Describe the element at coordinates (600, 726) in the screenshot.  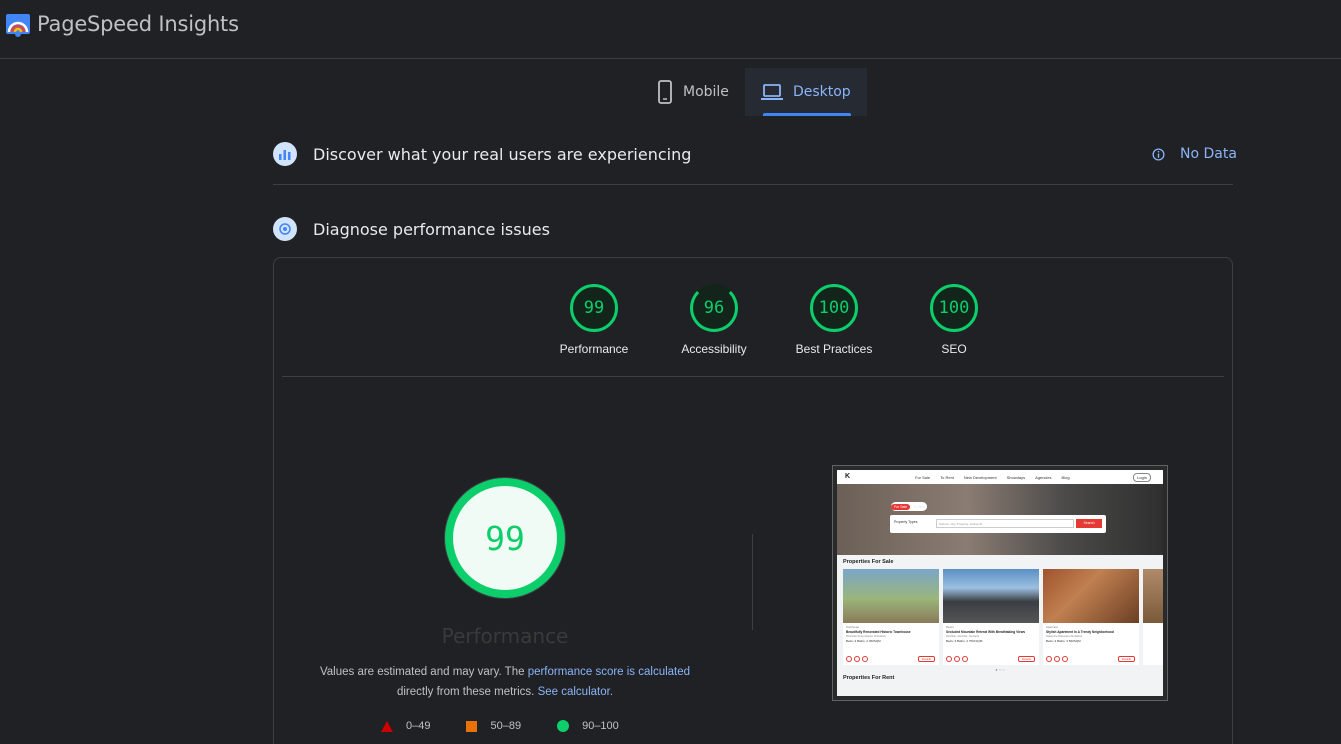
I see `legend-label: 90–100` at that location.